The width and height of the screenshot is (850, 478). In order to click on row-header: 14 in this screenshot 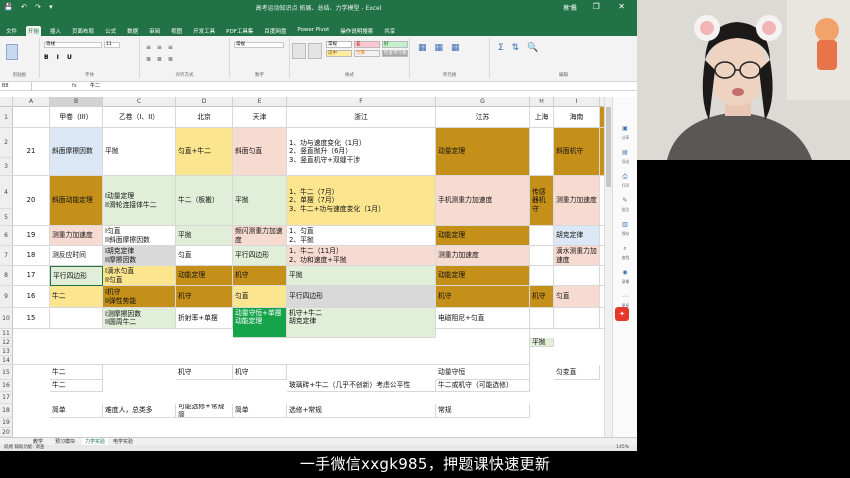, I will do `click(6, 360)`.